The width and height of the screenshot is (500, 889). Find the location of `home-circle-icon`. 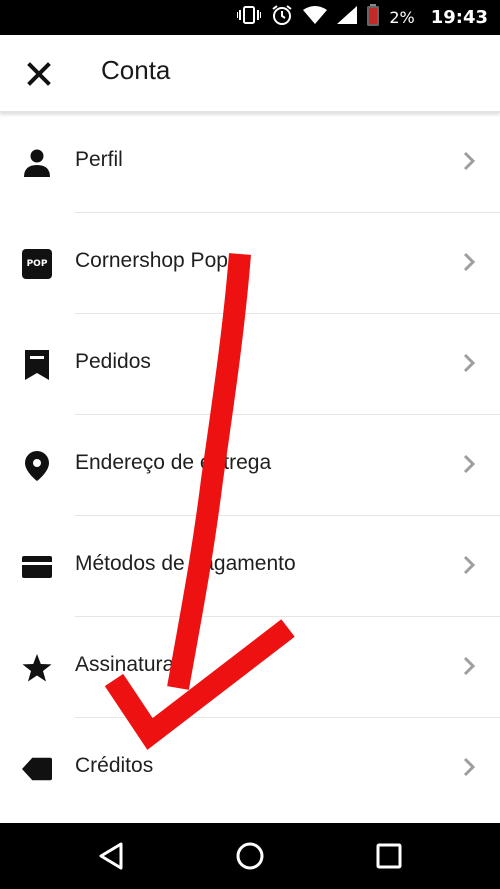

home-circle-icon is located at coordinates (250, 856).